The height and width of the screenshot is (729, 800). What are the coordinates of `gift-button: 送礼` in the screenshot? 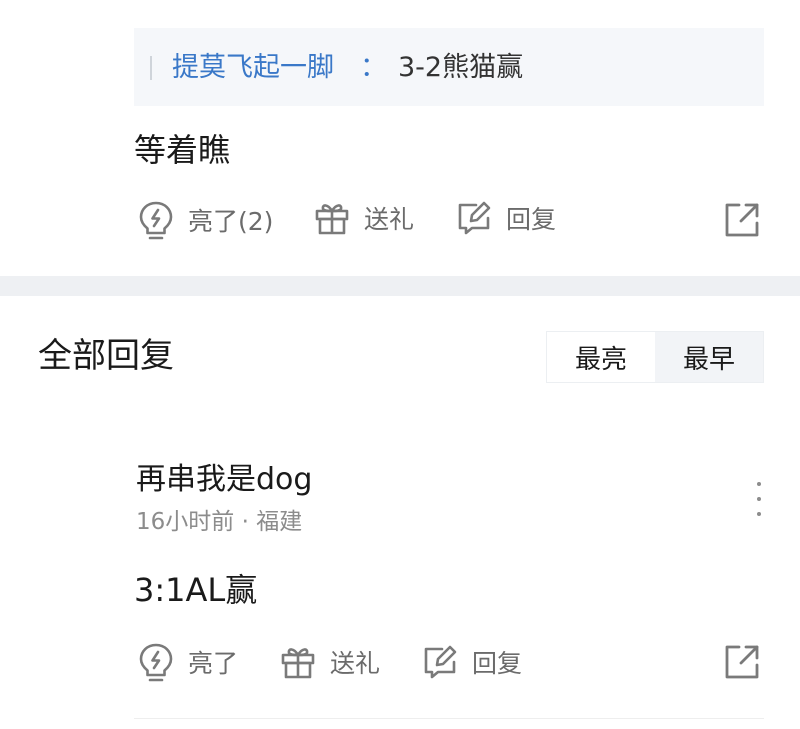 It's located at (364, 218).